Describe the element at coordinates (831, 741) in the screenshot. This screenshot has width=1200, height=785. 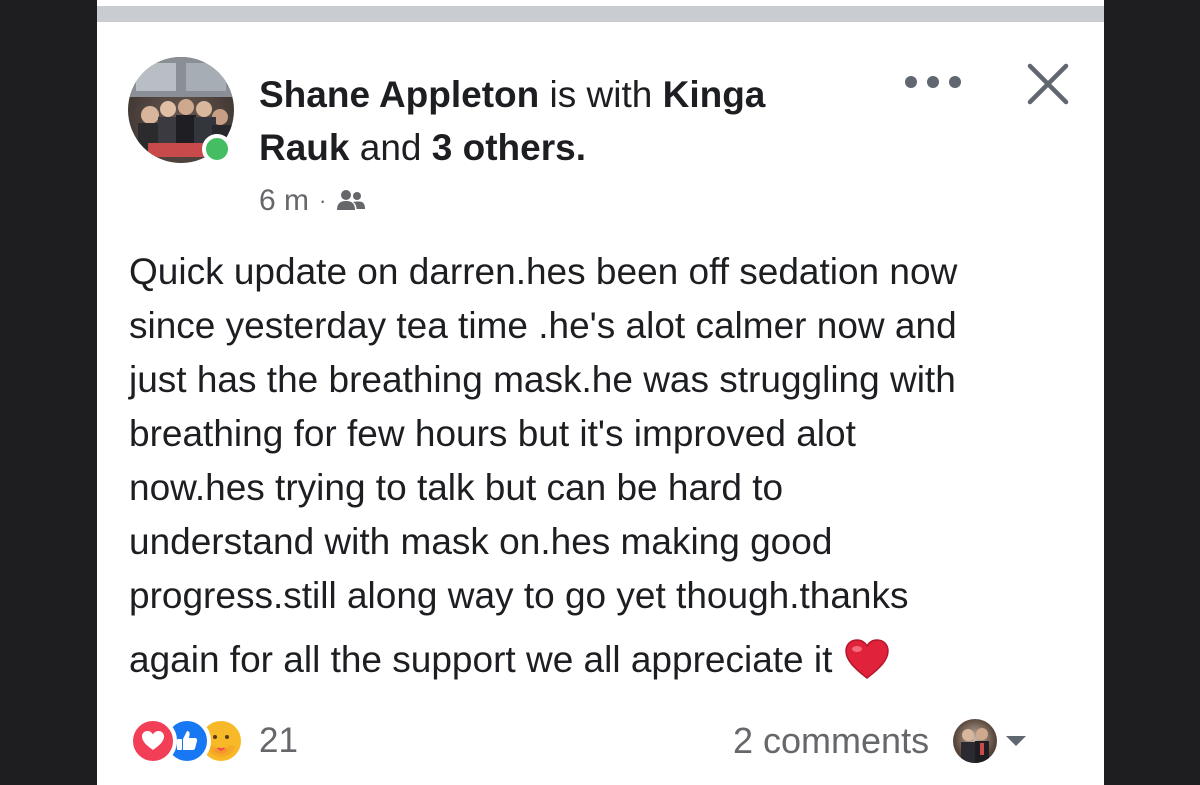
I see `comments-count-link: 2 comments` at that location.